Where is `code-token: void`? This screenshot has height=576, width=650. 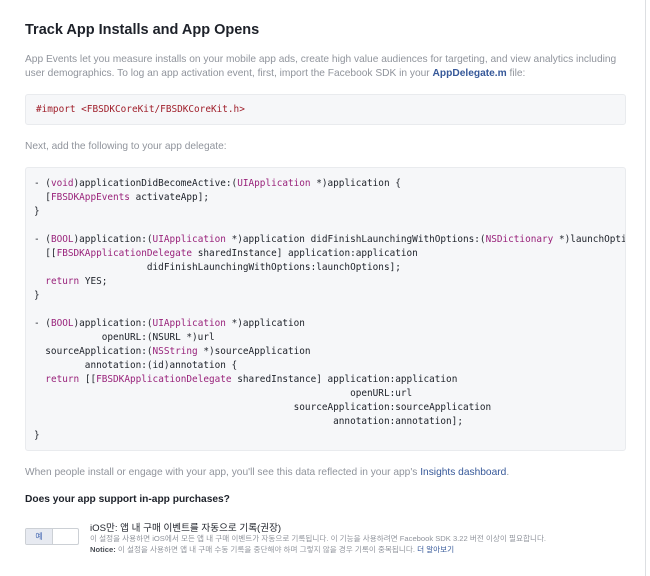
code-token: void is located at coordinates (62, 183).